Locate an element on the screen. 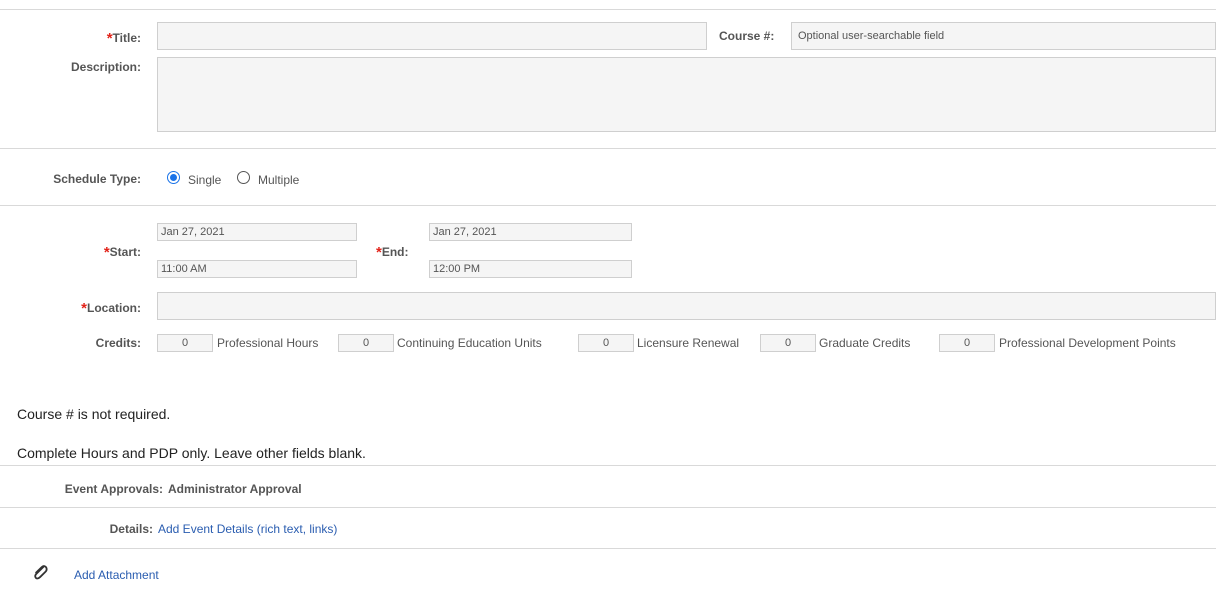  credit-graduate-label: Graduate Credits is located at coordinates (865, 343).